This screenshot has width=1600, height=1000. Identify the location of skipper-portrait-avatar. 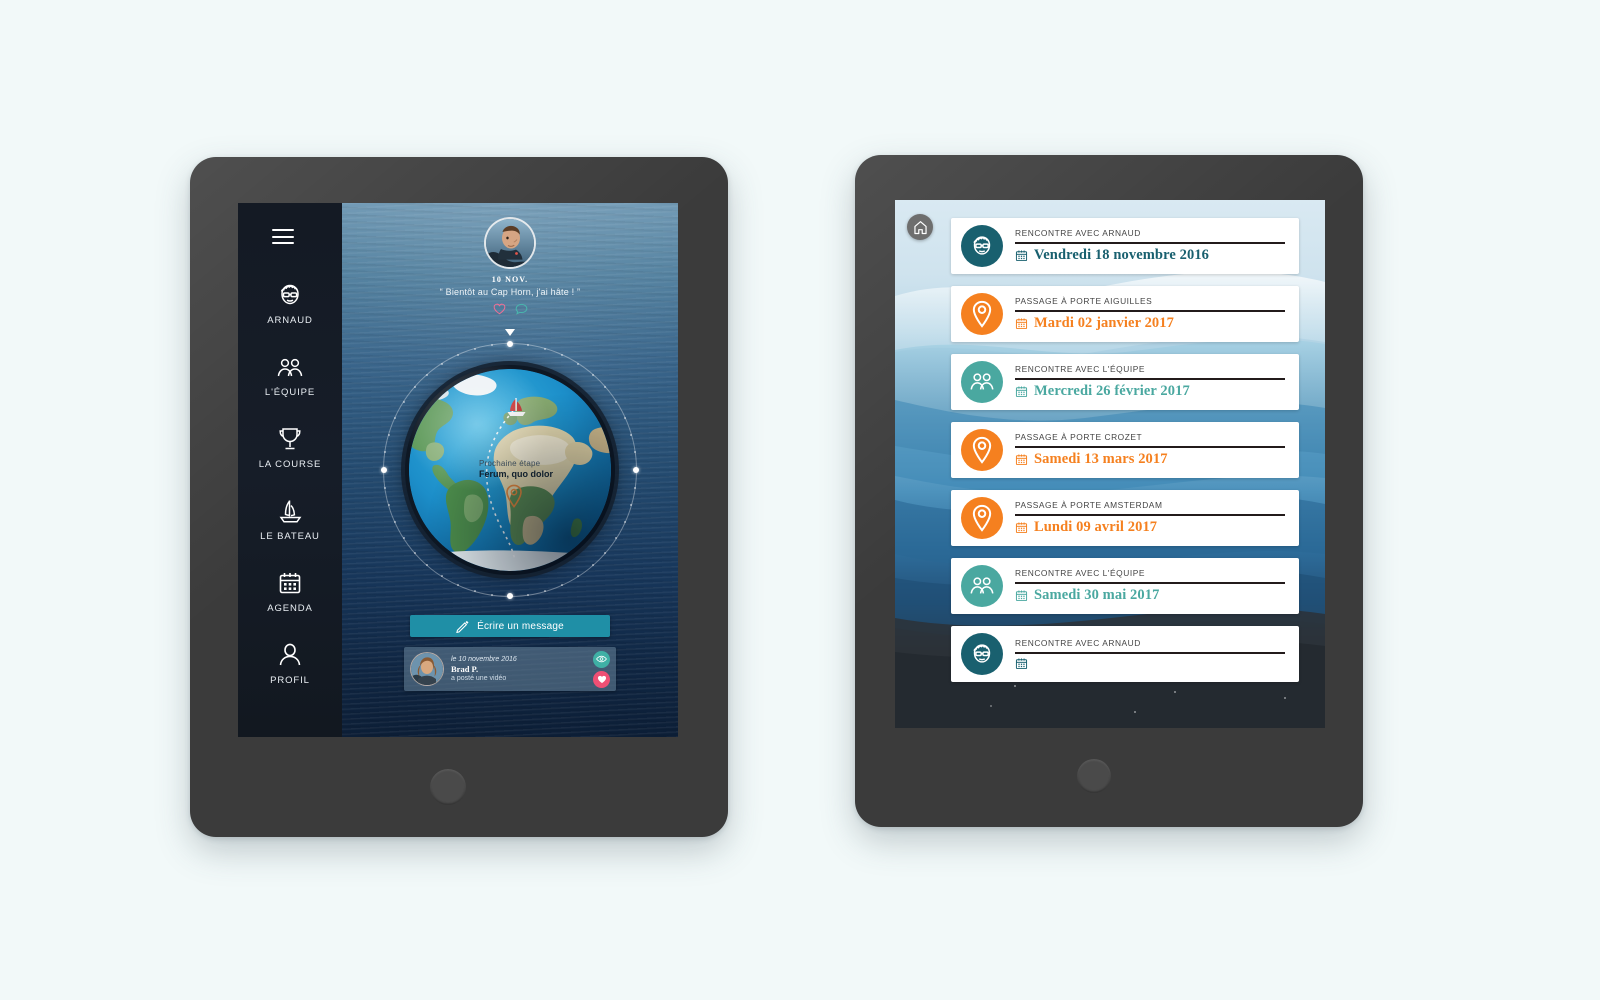
(510, 243).